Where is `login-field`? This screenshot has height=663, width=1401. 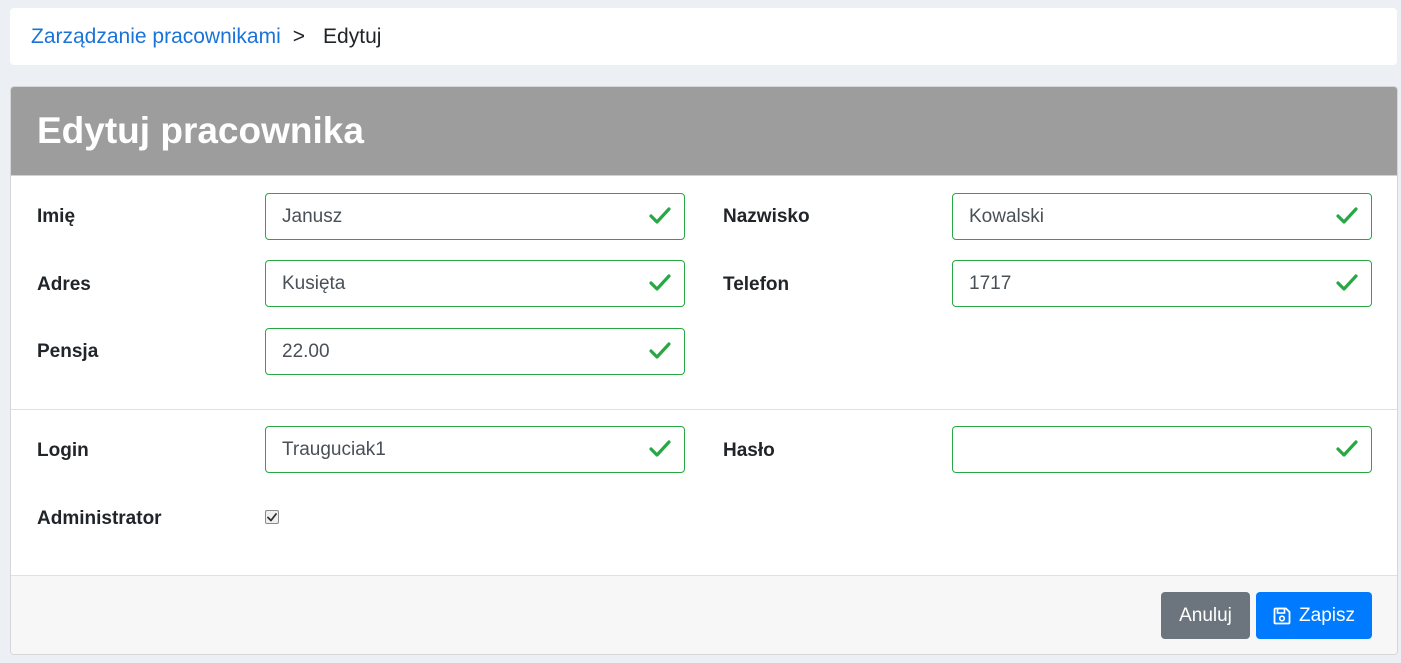 login-field is located at coordinates (475, 449).